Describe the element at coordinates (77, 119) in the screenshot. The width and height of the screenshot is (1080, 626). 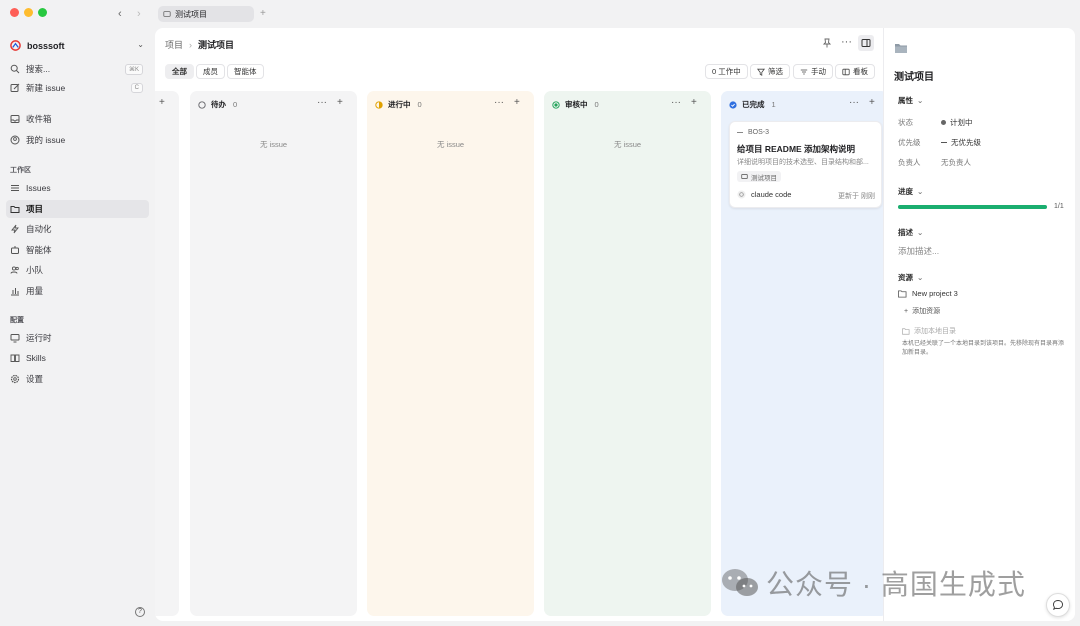
I see `sidebar-item-inbox: 收件箱` at that location.